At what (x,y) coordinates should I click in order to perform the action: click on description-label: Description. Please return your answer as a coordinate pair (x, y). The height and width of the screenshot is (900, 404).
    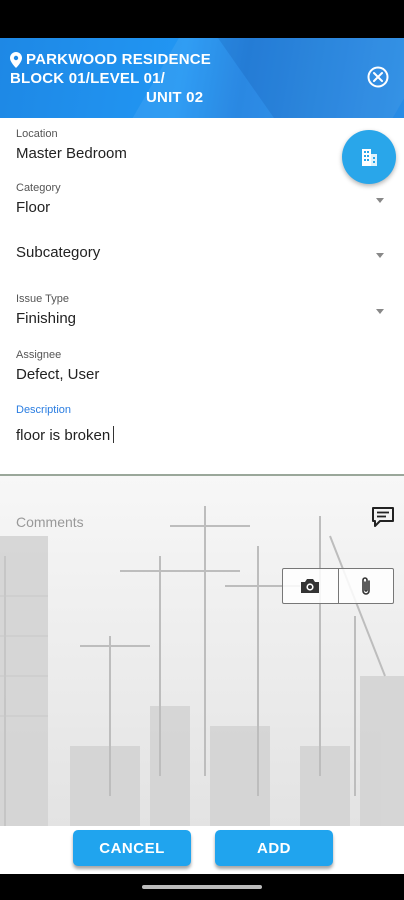
    Looking at the image, I should click on (44, 410).